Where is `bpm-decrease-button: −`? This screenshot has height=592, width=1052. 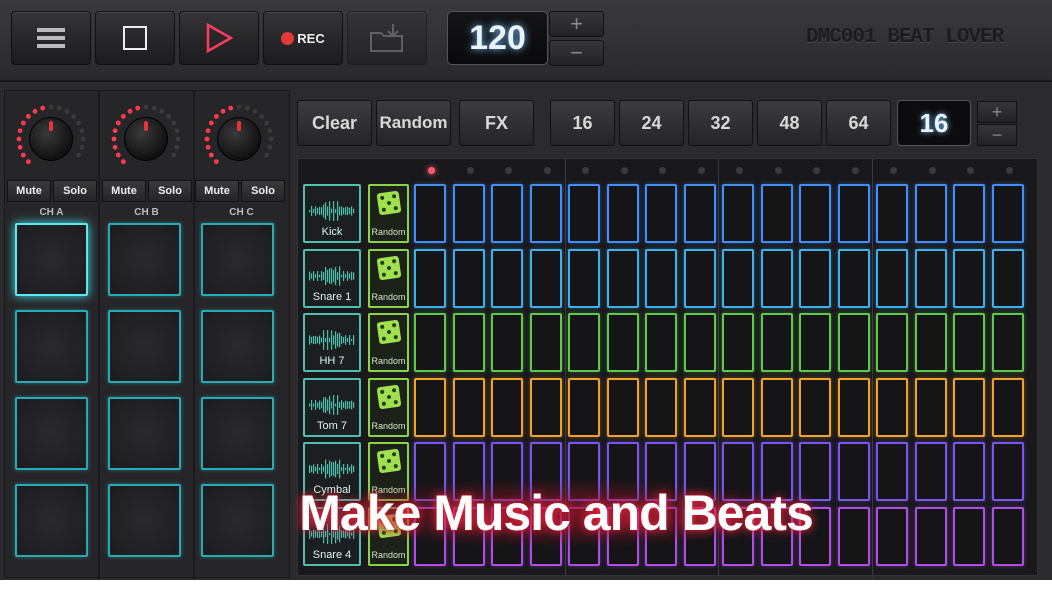
bpm-decrease-button: − is located at coordinates (576, 53).